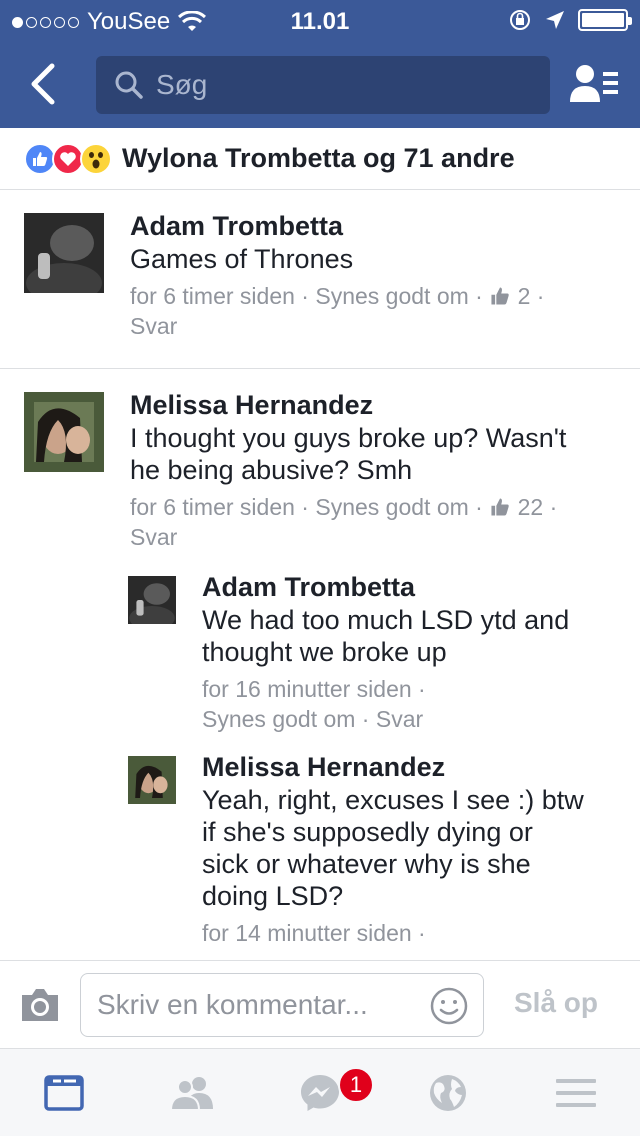  I want to click on reply-text-line: We had too much LSD ytd and, so click(386, 620).